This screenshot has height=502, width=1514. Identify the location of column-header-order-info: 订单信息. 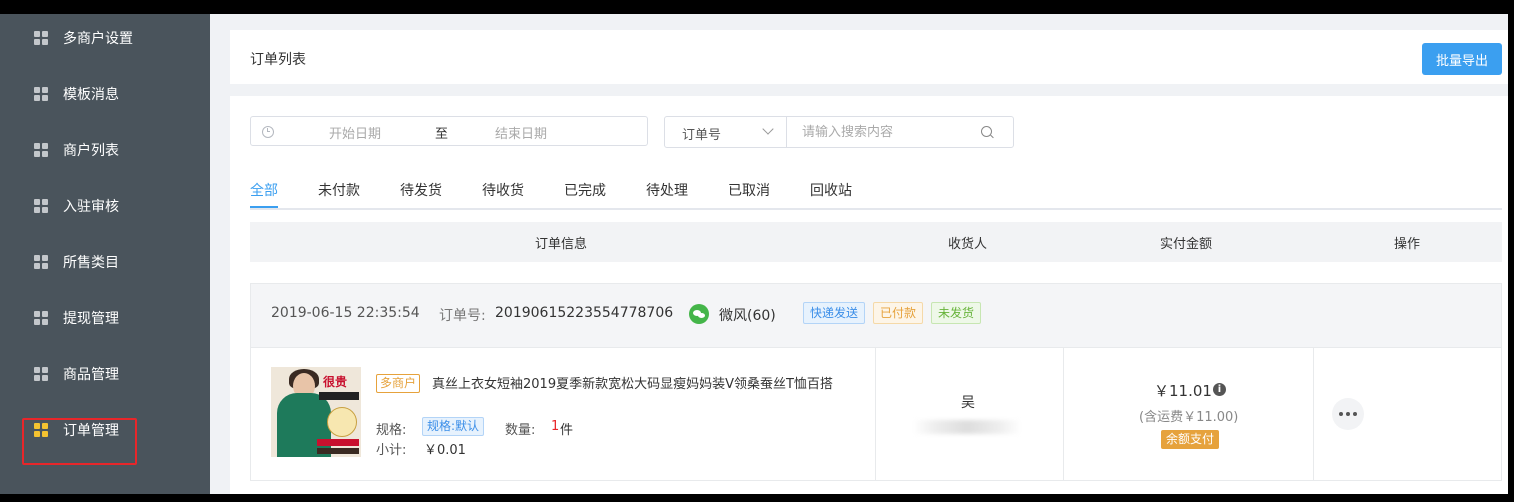
(561, 244).